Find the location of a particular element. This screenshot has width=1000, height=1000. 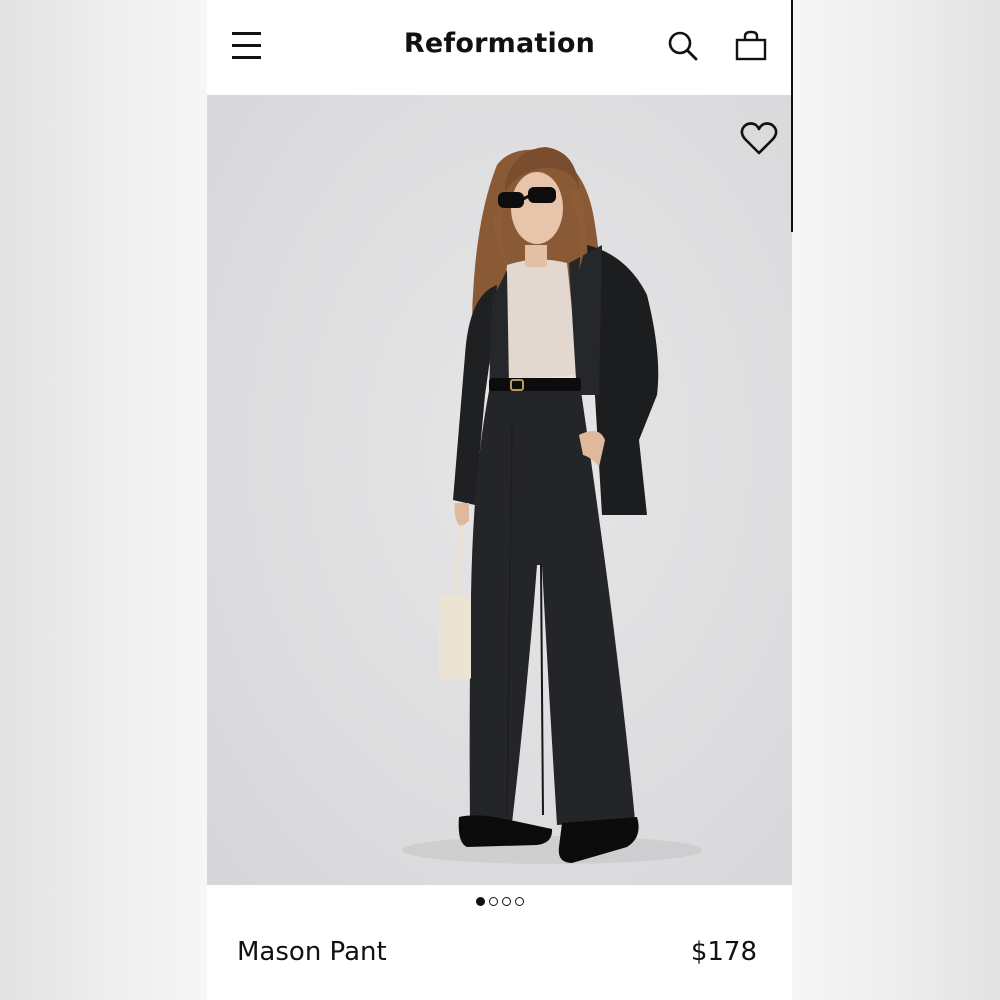

heart-outline-icon is located at coordinates (759, 139).